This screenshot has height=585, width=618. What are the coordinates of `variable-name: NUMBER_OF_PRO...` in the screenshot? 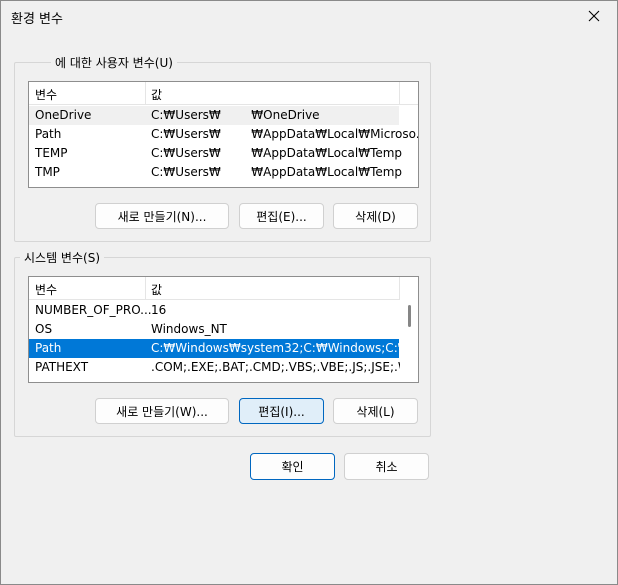 It's located at (93, 310).